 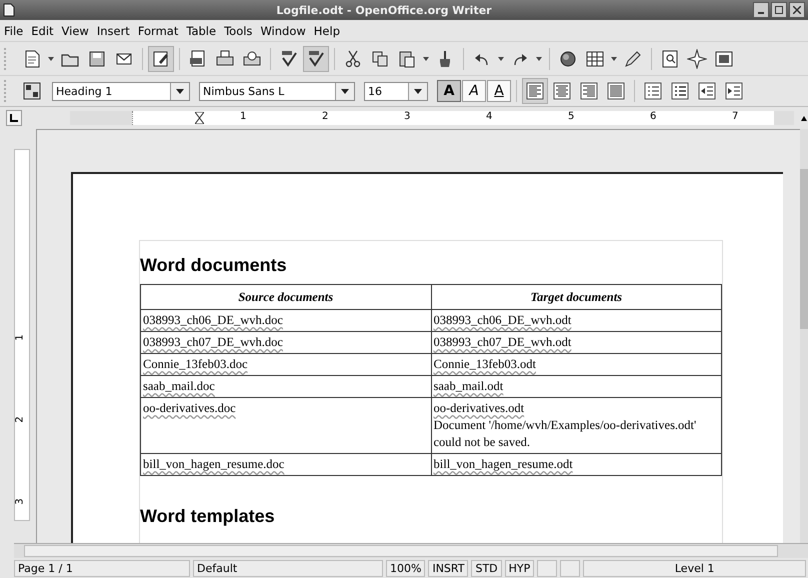 I want to click on styles-grid-icon, so click(x=32, y=91).